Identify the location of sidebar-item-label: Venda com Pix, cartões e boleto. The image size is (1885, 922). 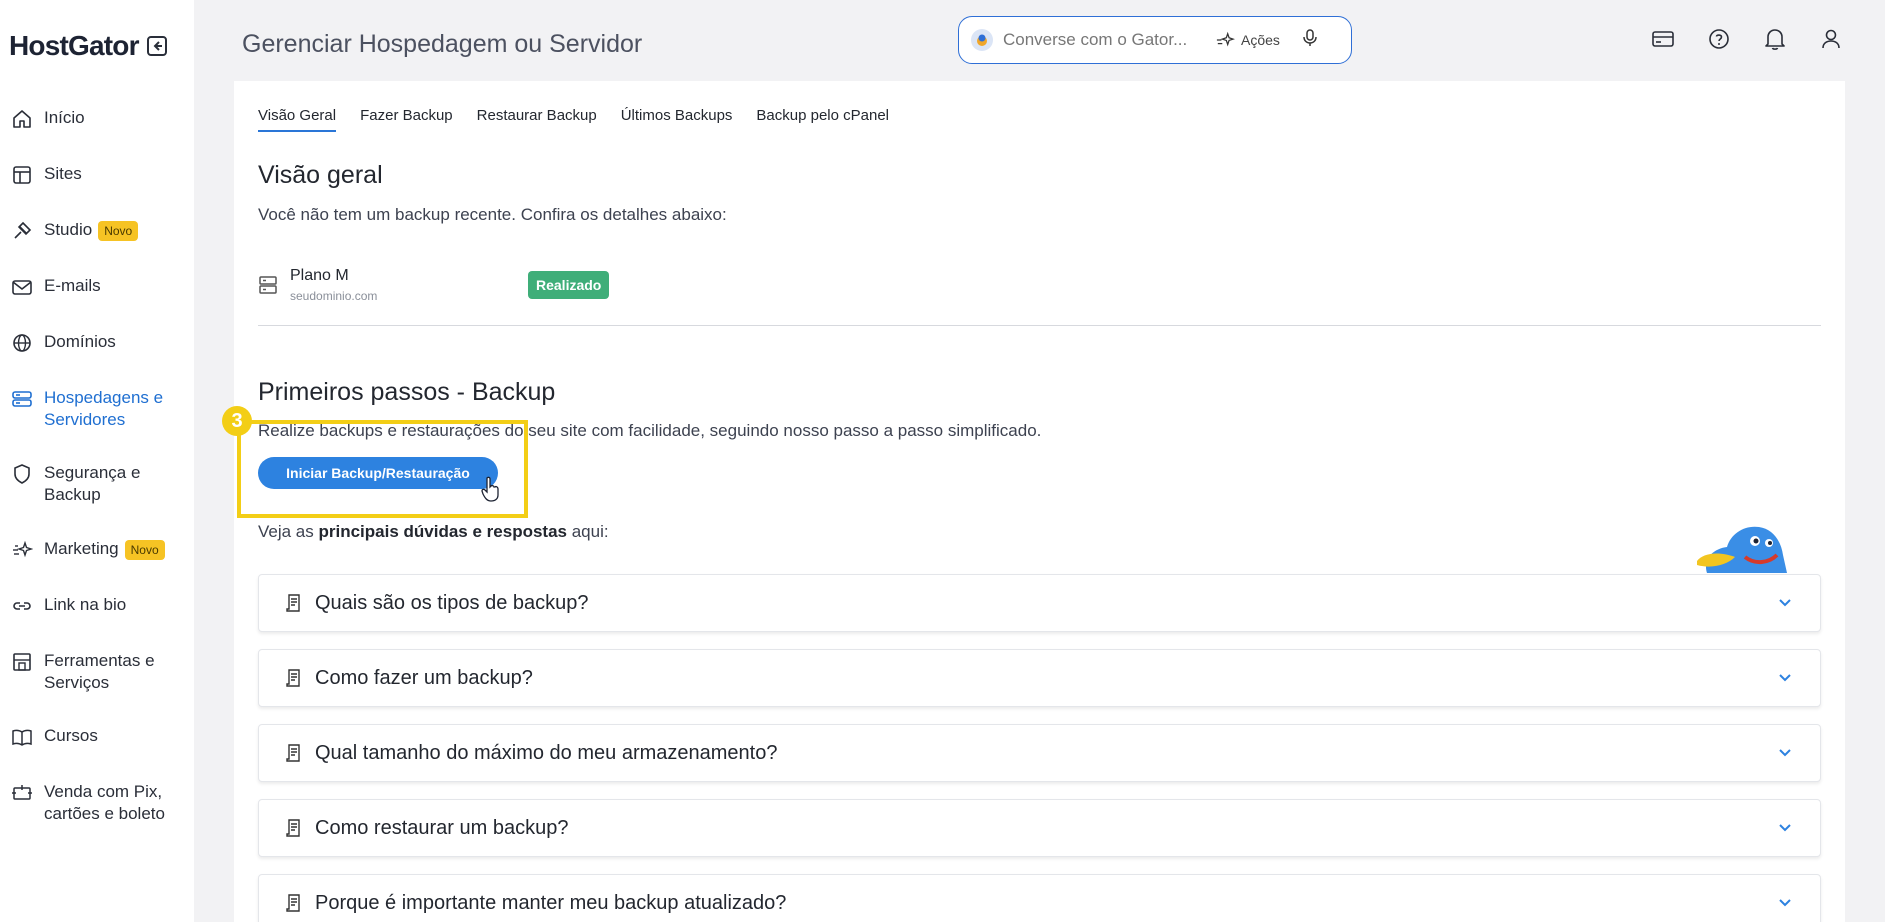
(104, 802).